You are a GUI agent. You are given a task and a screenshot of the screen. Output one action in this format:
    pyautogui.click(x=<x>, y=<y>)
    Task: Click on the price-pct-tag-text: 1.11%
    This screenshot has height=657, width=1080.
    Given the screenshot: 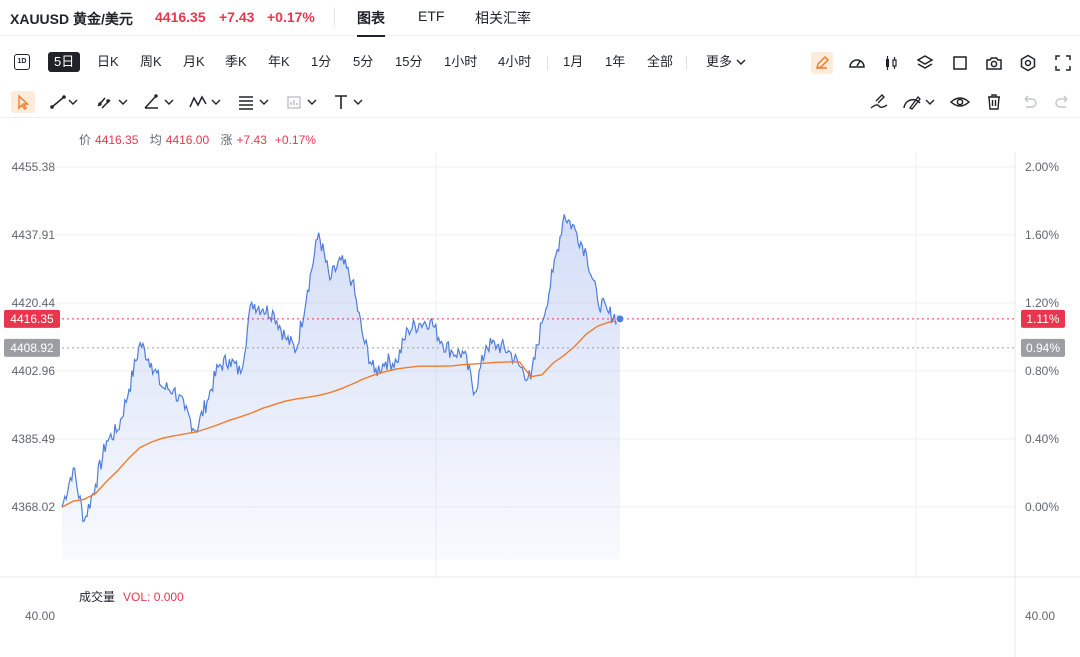 What is the action you would take?
    pyautogui.click(x=1042, y=319)
    